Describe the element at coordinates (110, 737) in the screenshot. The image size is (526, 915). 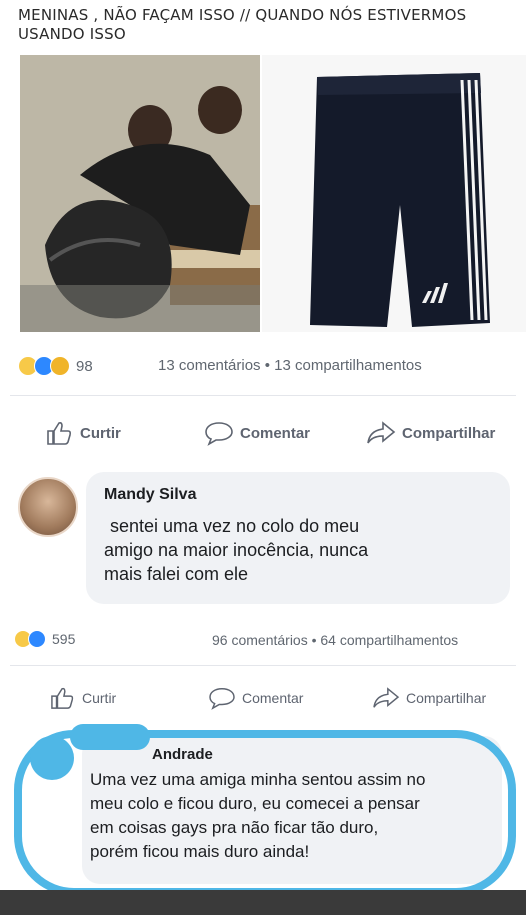
I see `highlight-scribble` at that location.